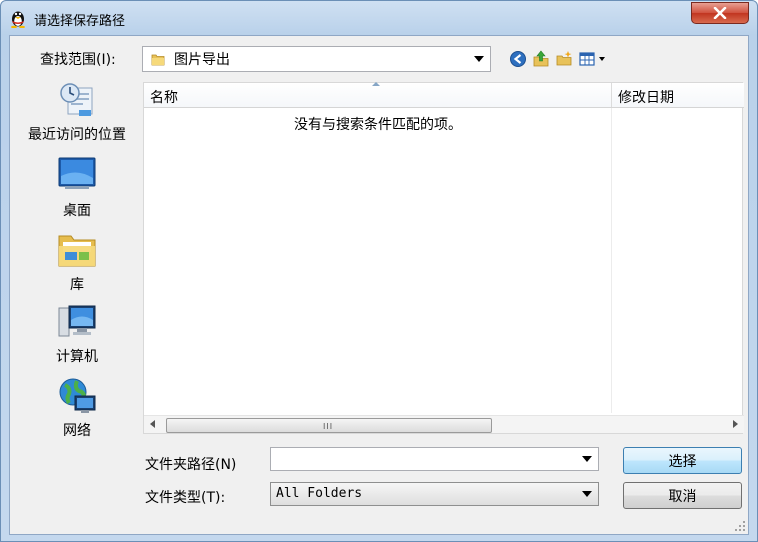 Image resolution: width=758 pixels, height=542 pixels. I want to click on column-divider, so click(611, 260).